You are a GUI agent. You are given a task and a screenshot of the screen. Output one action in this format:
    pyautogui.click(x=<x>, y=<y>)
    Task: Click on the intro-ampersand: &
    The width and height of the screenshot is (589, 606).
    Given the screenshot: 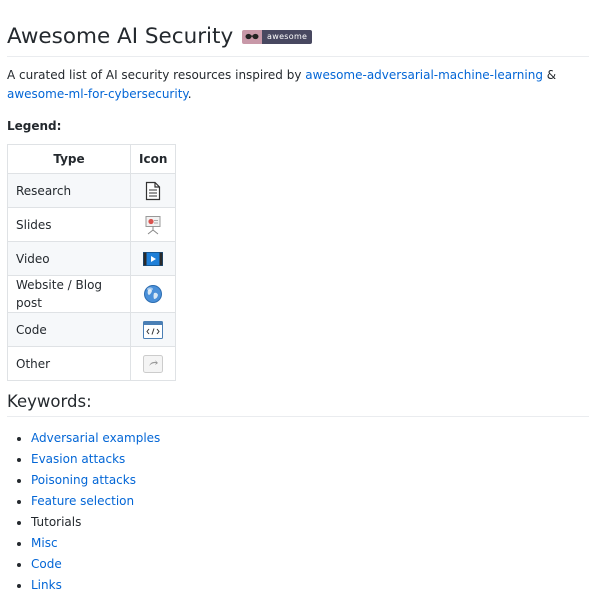 What is the action you would take?
    pyautogui.click(x=549, y=75)
    